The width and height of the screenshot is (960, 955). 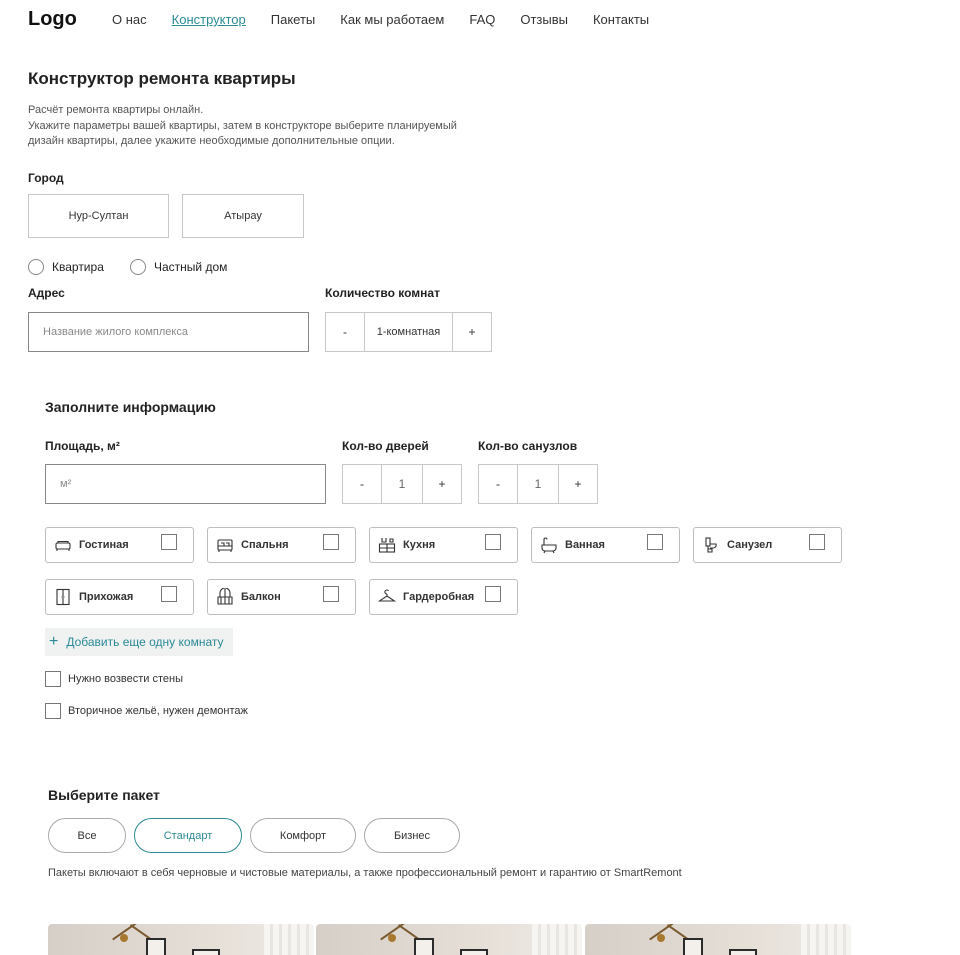 What do you see at coordinates (345, 332) in the screenshot?
I see `rooms-minus-button: -` at bounding box center [345, 332].